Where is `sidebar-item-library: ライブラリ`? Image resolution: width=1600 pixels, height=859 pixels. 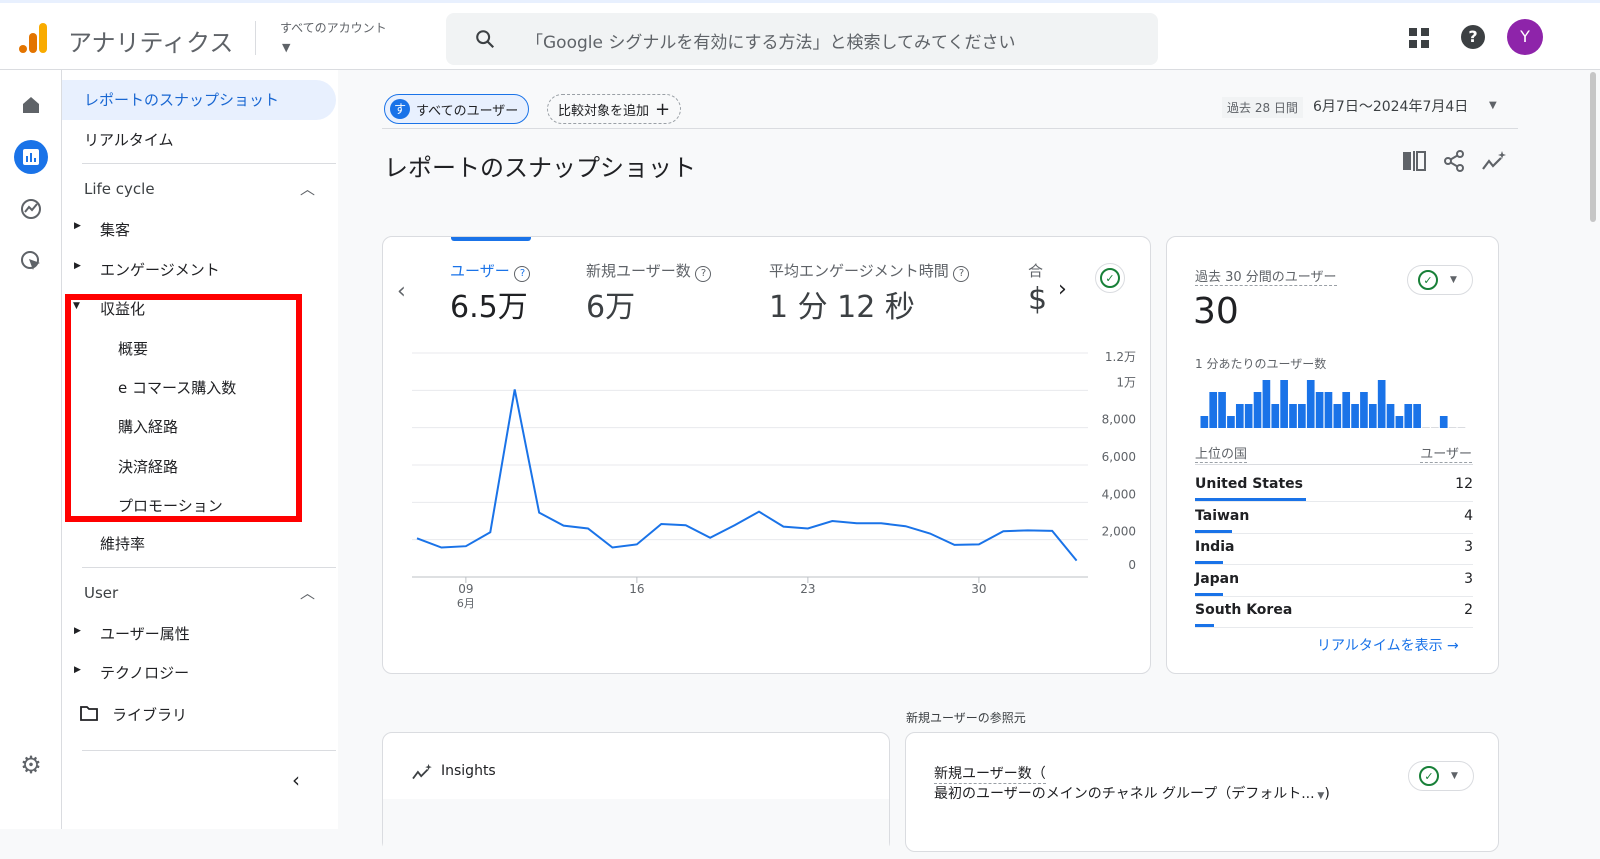 sidebar-item-library: ライブラリ is located at coordinates (149, 714).